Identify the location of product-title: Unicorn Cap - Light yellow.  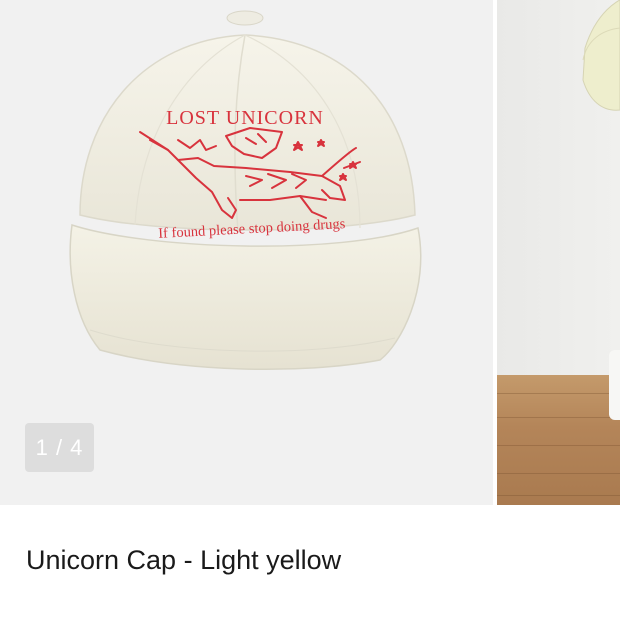
(184, 560).